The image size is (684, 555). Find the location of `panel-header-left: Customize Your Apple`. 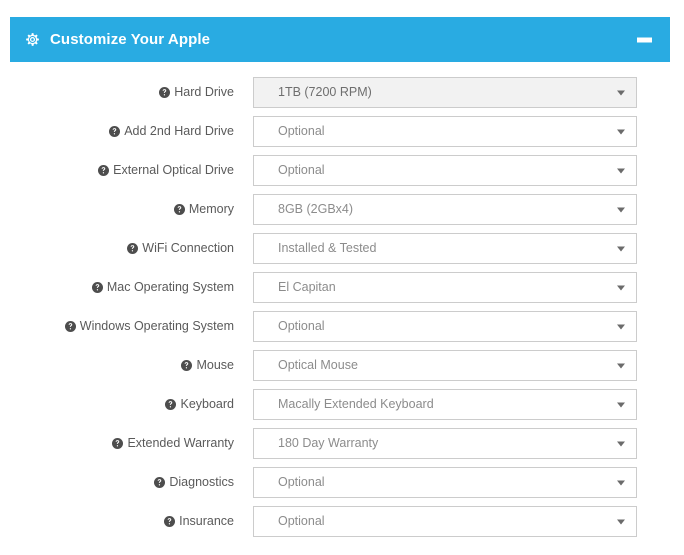

panel-header-left: Customize Your Apple is located at coordinates (117, 39).